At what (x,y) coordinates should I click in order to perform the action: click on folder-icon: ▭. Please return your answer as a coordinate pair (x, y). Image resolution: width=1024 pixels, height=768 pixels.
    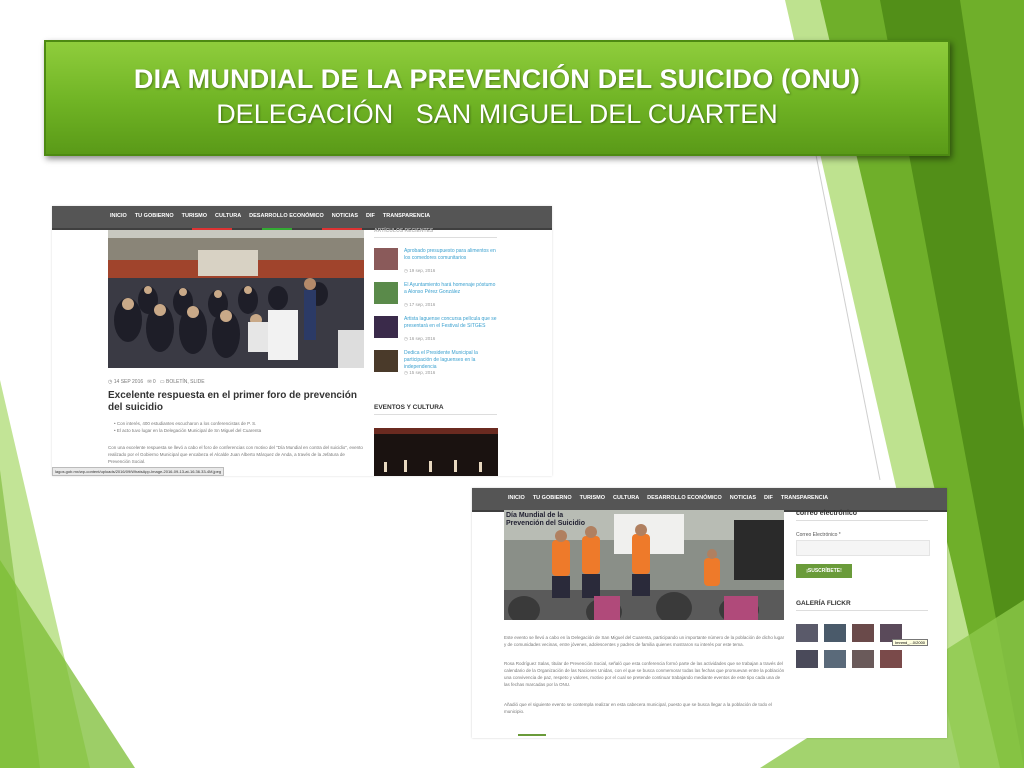
    Looking at the image, I should click on (162, 382).